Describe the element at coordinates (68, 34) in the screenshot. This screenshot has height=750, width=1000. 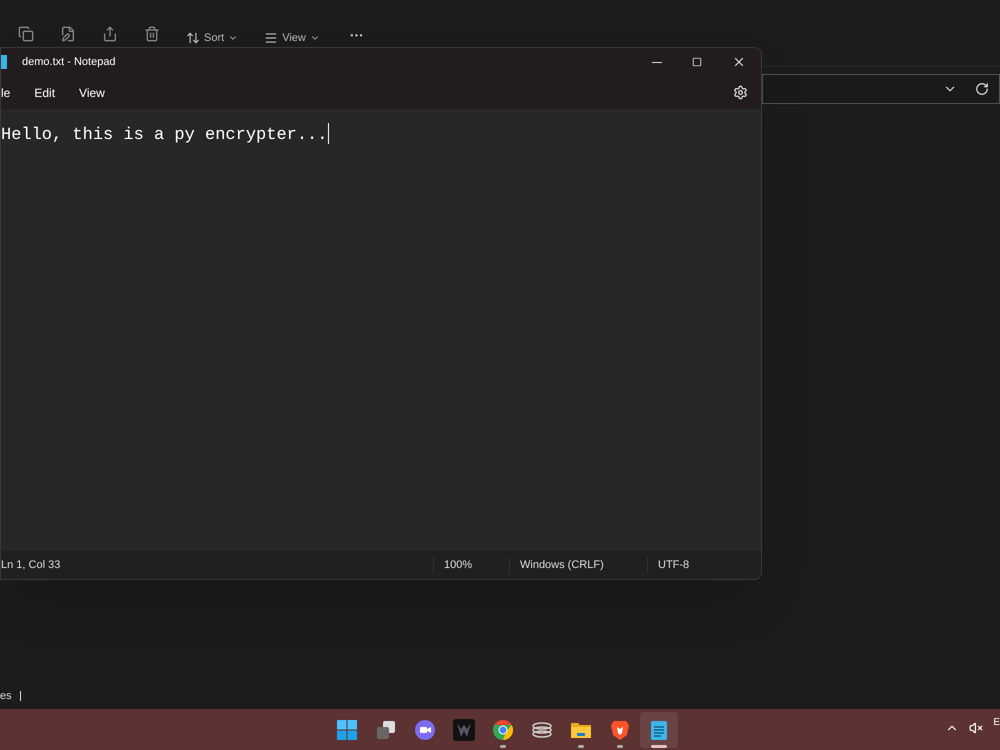
I see `rename-icon` at that location.